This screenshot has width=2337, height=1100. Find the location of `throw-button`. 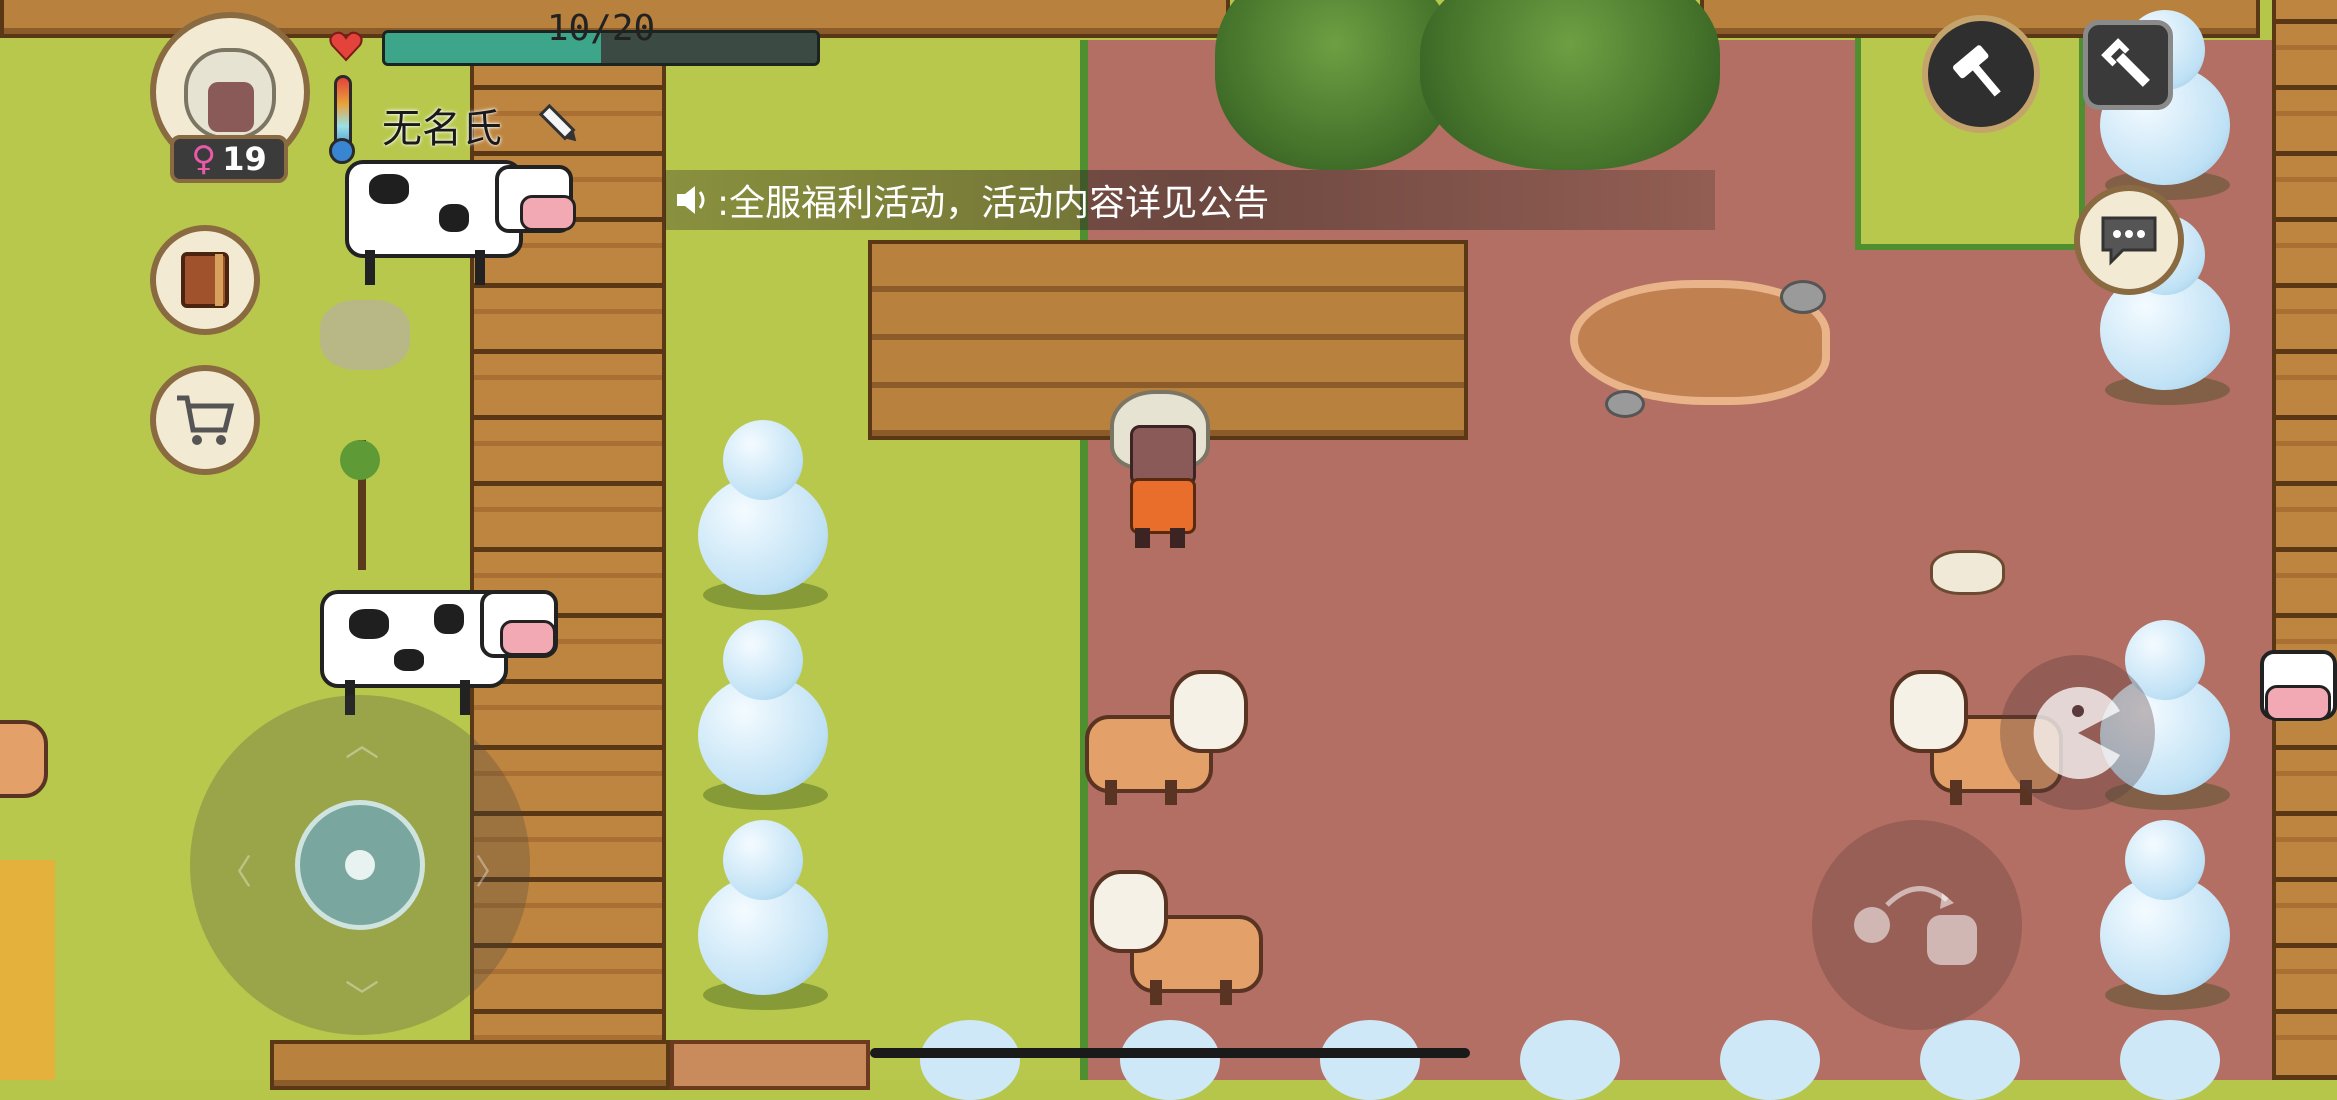

throw-button is located at coordinates (1917, 925).